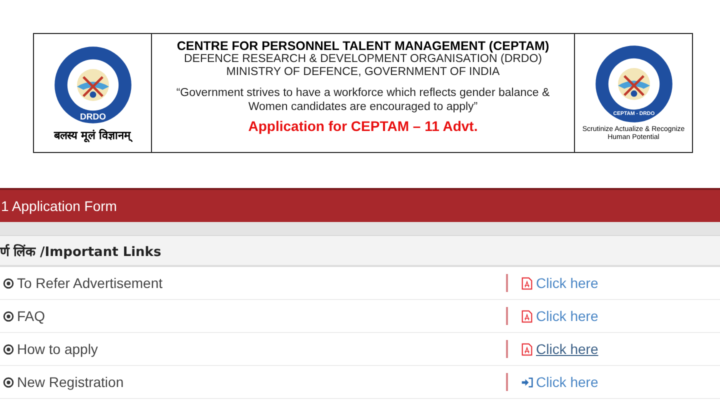  What do you see at coordinates (59, 206) in the screenshot?
I see `form-title: 1 Application Form` at bounding box center [59, 206].